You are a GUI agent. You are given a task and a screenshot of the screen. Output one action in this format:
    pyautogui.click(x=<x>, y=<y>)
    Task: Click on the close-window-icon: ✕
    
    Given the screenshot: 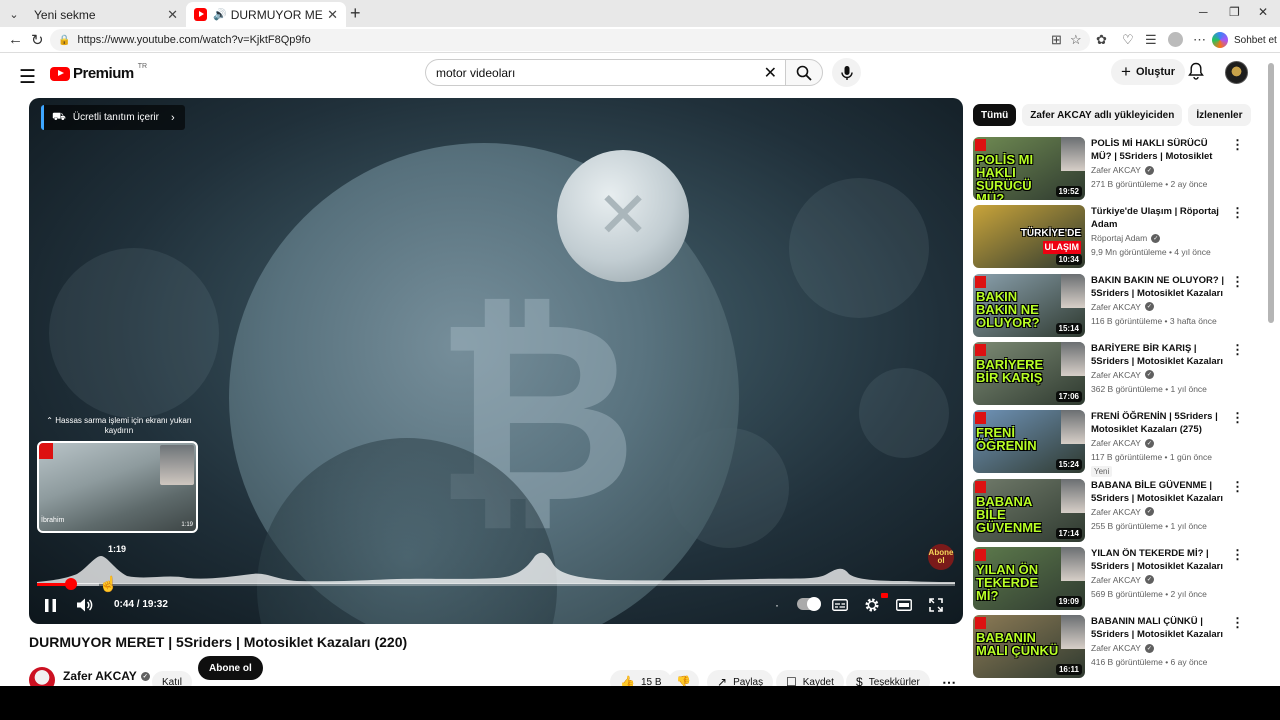 What is the action you would take?
    pyautogui.click(x=1263, y=12)
    